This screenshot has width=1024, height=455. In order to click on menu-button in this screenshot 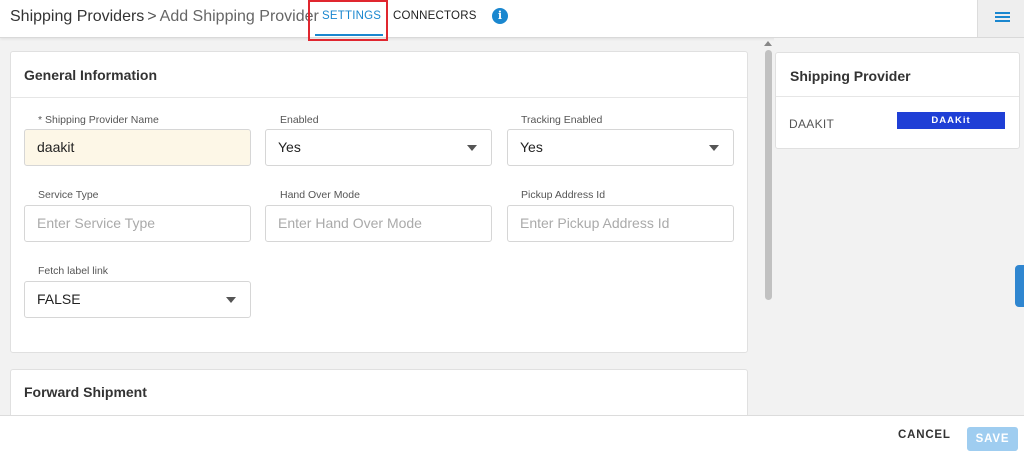, I will do `click(1000, 18)`.